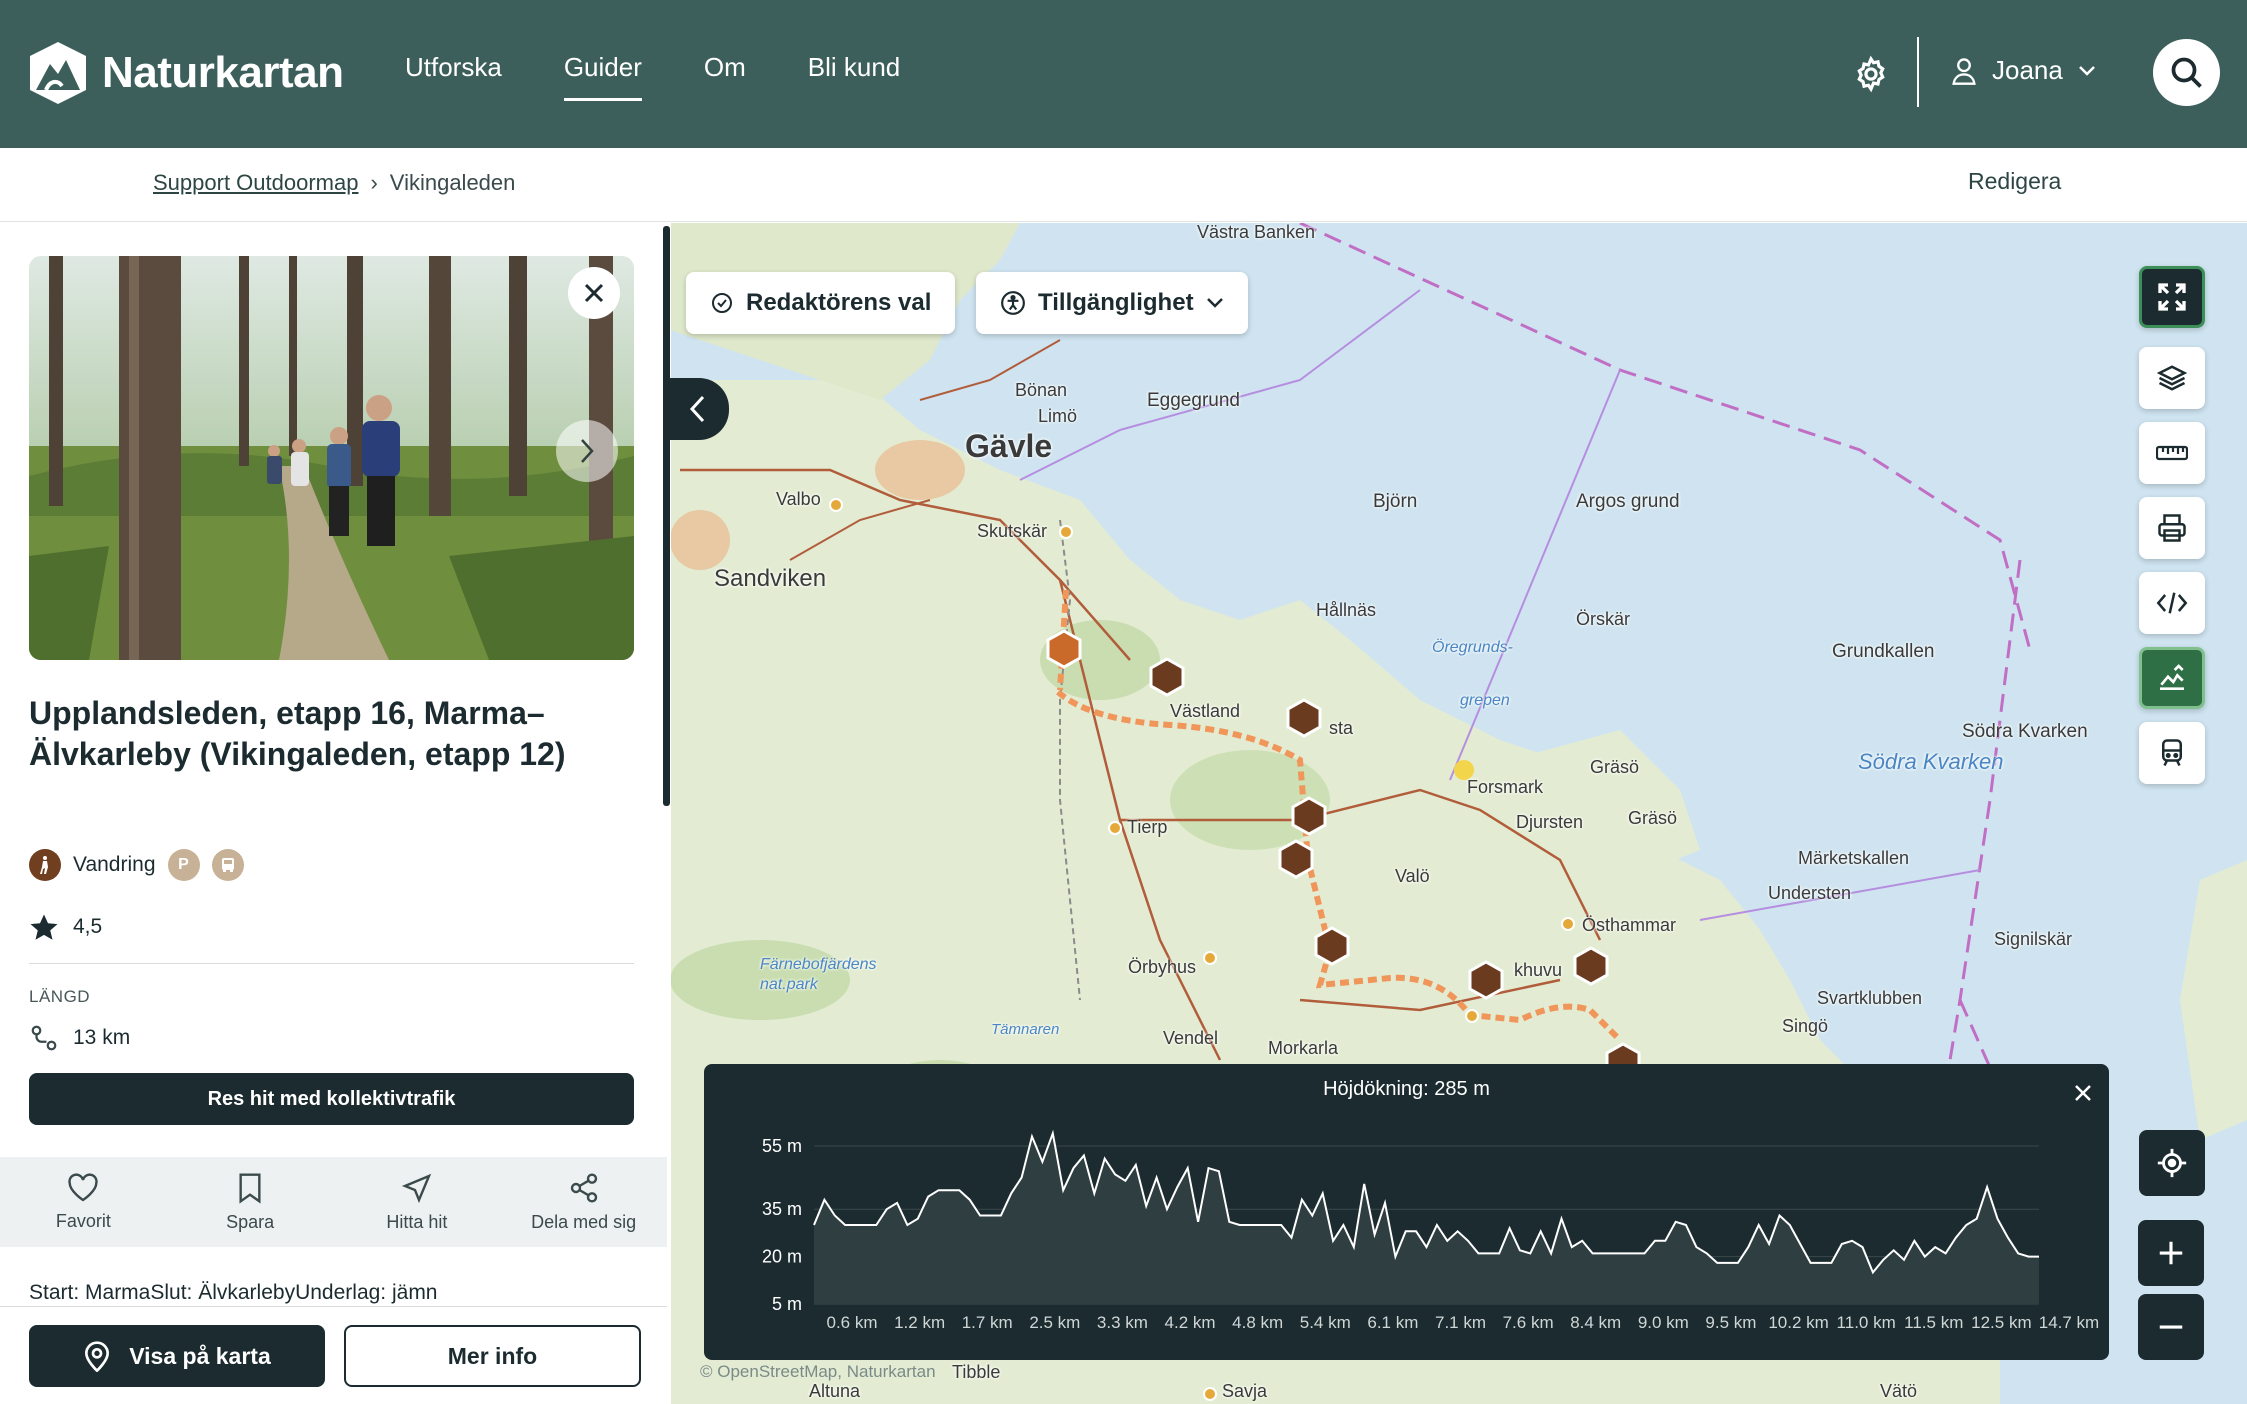 Image resolution: width=2247 pixels, height=1404 pixels. I want to click on y-tick-label: 55 m, so click(782, 1146).